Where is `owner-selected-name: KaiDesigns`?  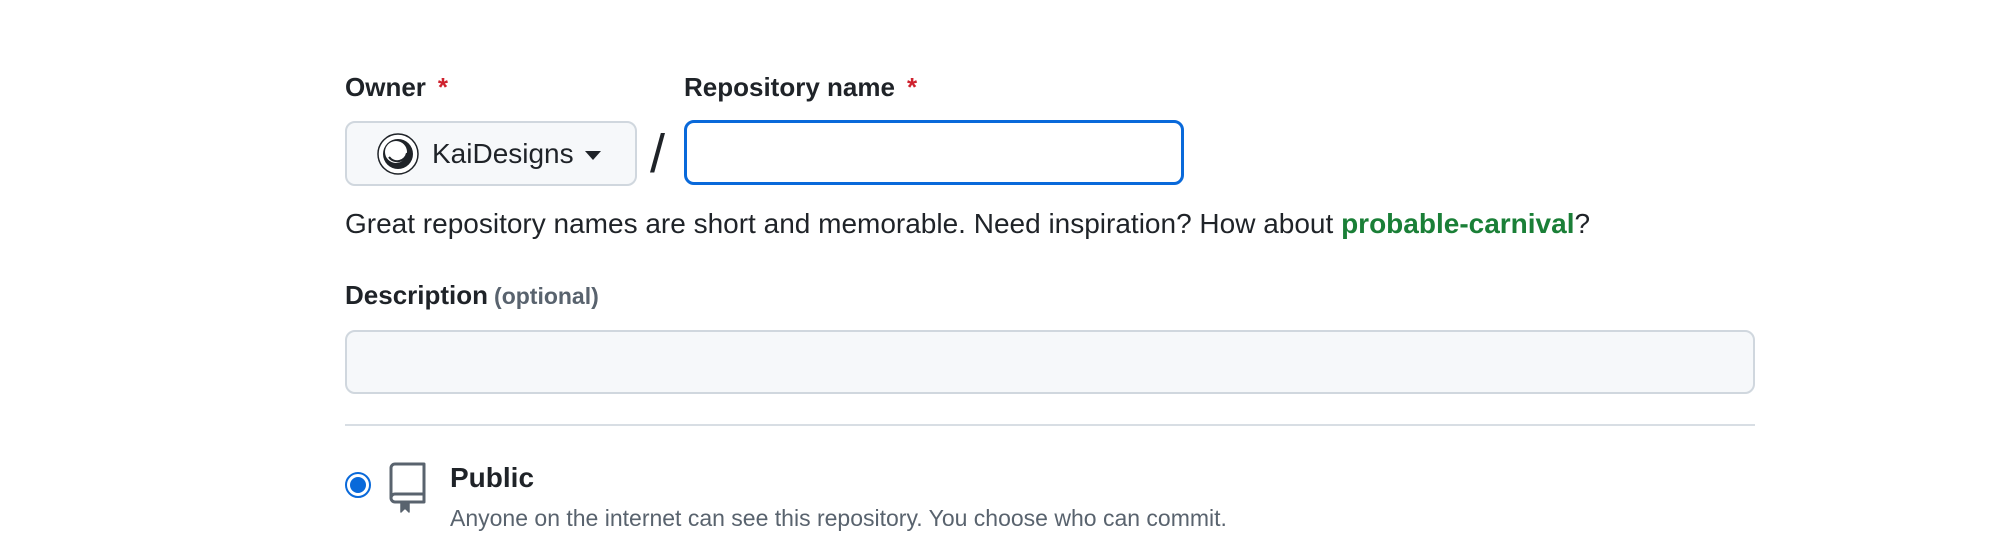 owner-selected-name: KaiDesigns is located at coordinates (503, 153).